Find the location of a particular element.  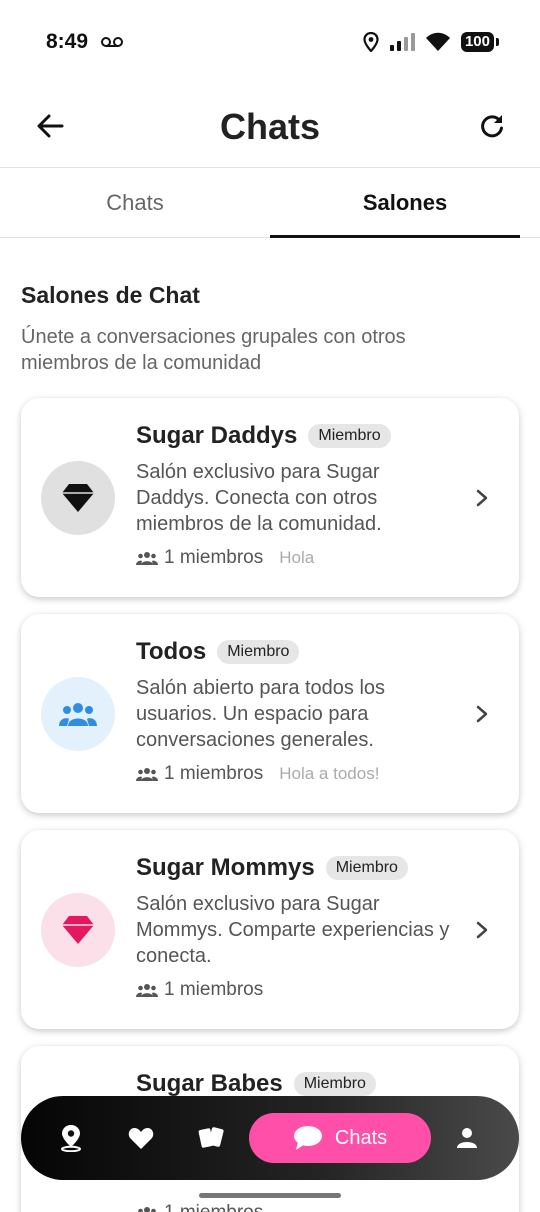

location-icon is located at coordinates (371, 42).